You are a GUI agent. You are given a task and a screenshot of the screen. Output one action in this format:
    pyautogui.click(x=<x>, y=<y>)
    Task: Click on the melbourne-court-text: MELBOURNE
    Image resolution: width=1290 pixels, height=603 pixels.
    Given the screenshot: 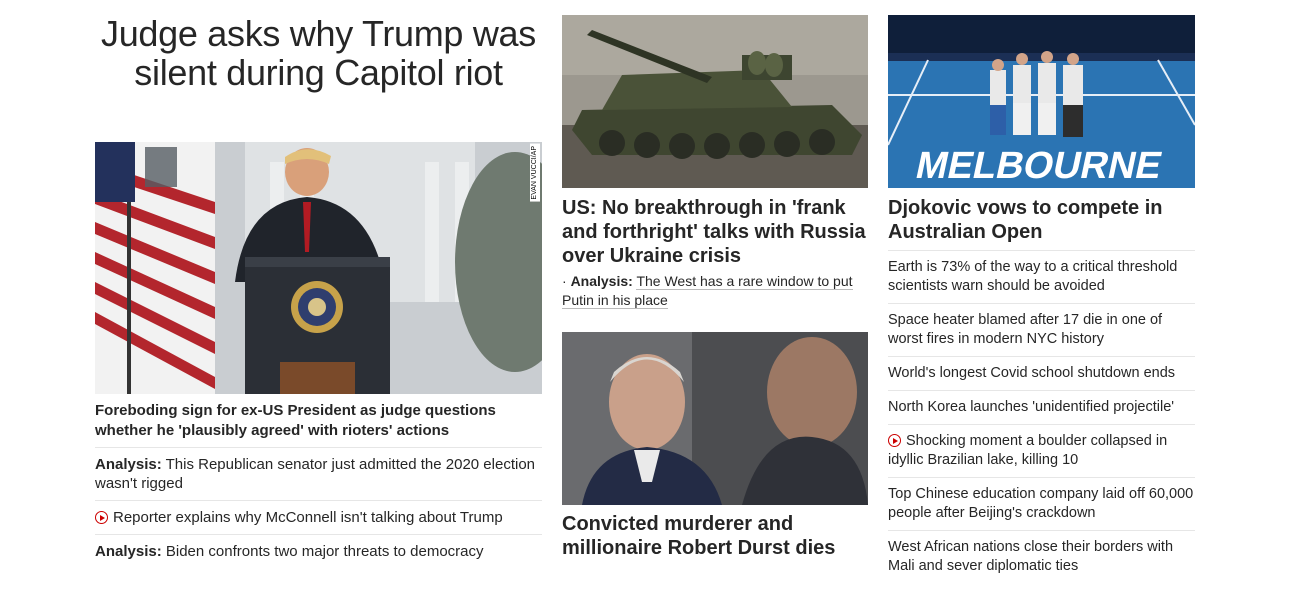 What is the action you would take?
    pyautogui.click(x=1039, y=165)
    